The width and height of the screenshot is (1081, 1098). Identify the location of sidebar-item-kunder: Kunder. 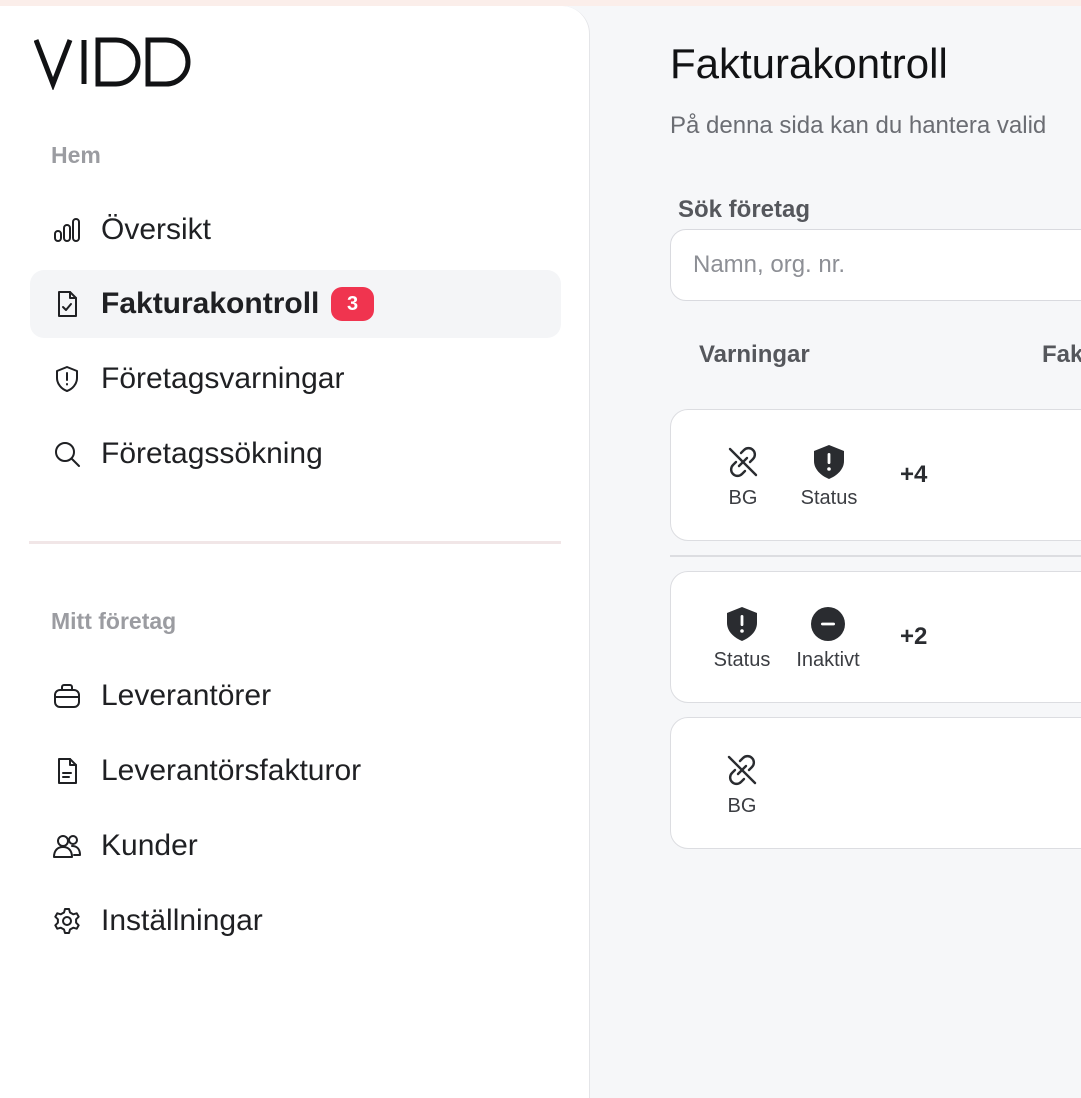
(295, 846).